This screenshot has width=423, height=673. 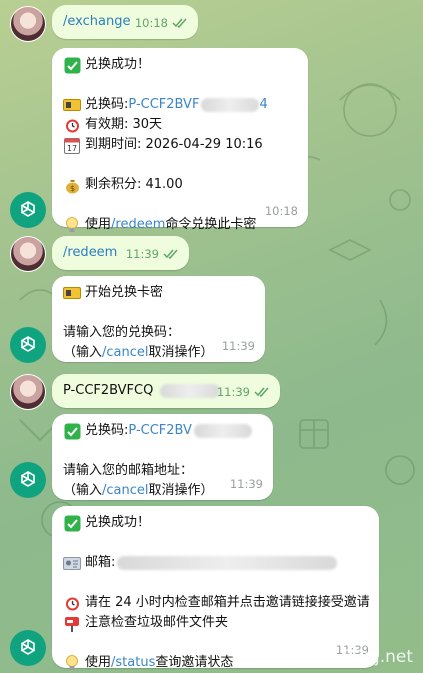 I want to click on money-bag-icon: $, so click(x=72, y=185).